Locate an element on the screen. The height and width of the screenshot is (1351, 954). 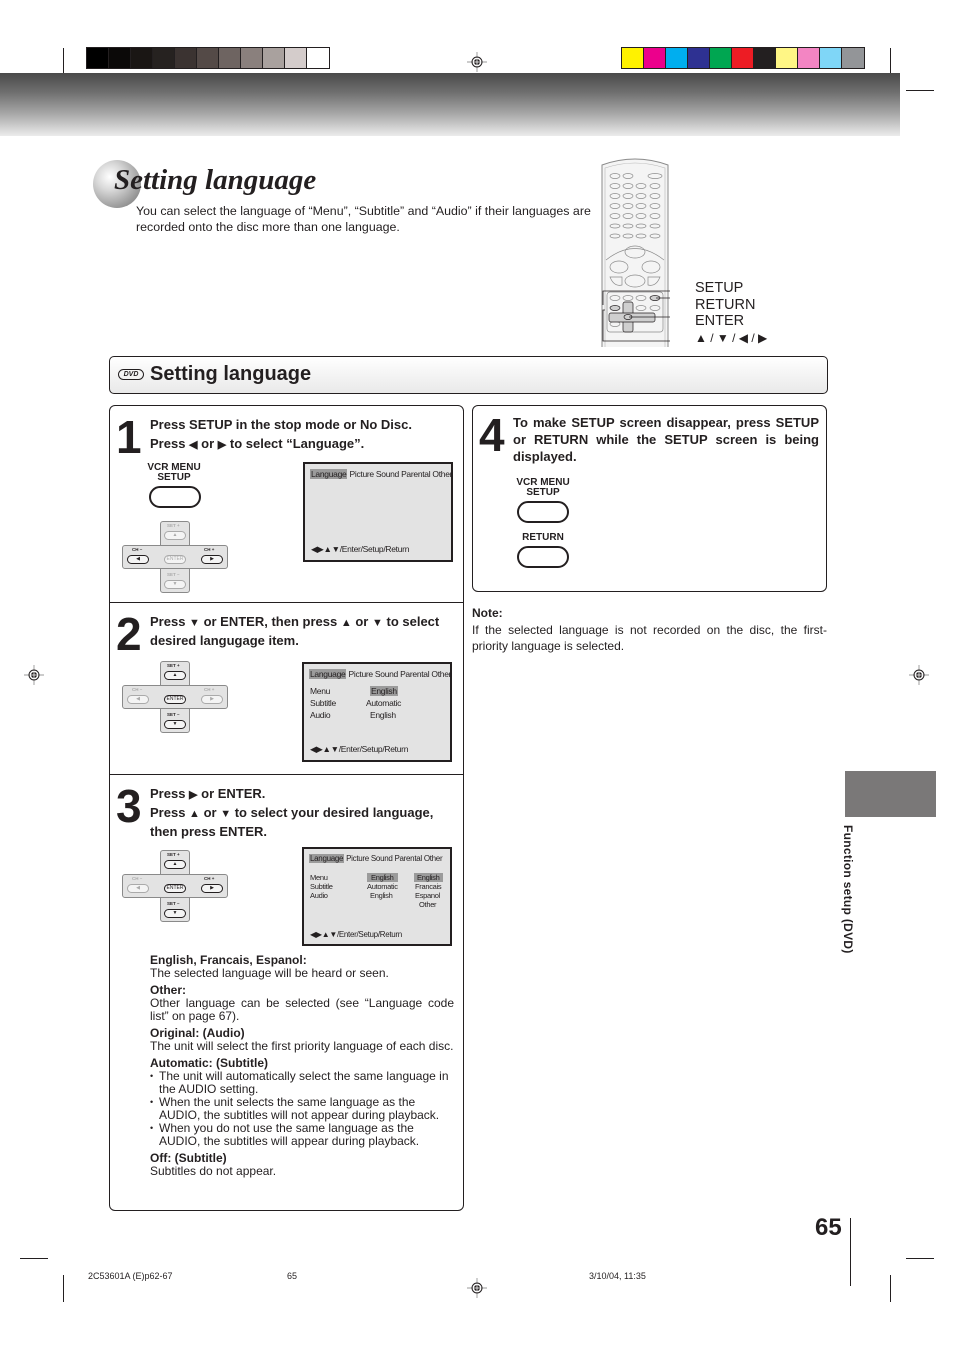
section-title: Setting language is located at coordinates (231, 374).